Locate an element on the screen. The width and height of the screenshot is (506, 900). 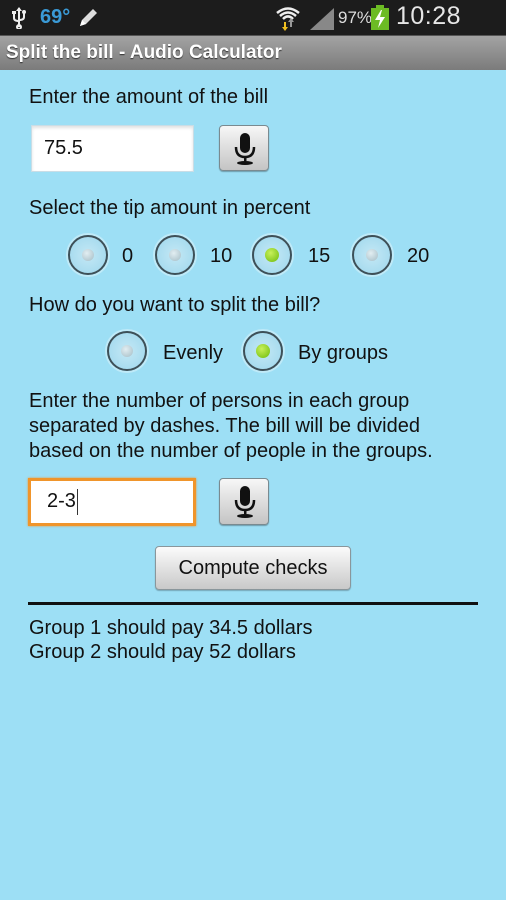
groups-voice-input-button is located at coordinates (244, 501).